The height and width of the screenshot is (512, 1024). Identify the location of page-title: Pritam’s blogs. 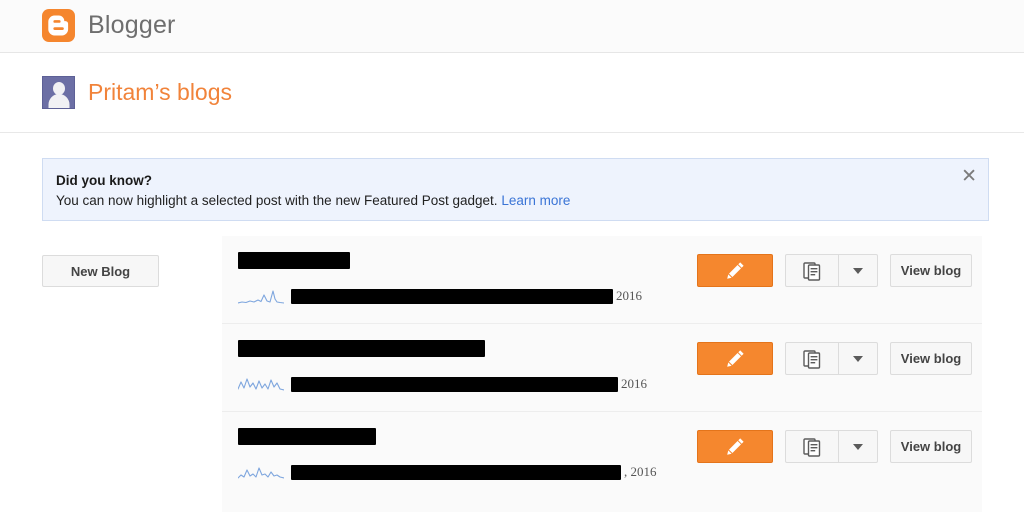
(160, 92).